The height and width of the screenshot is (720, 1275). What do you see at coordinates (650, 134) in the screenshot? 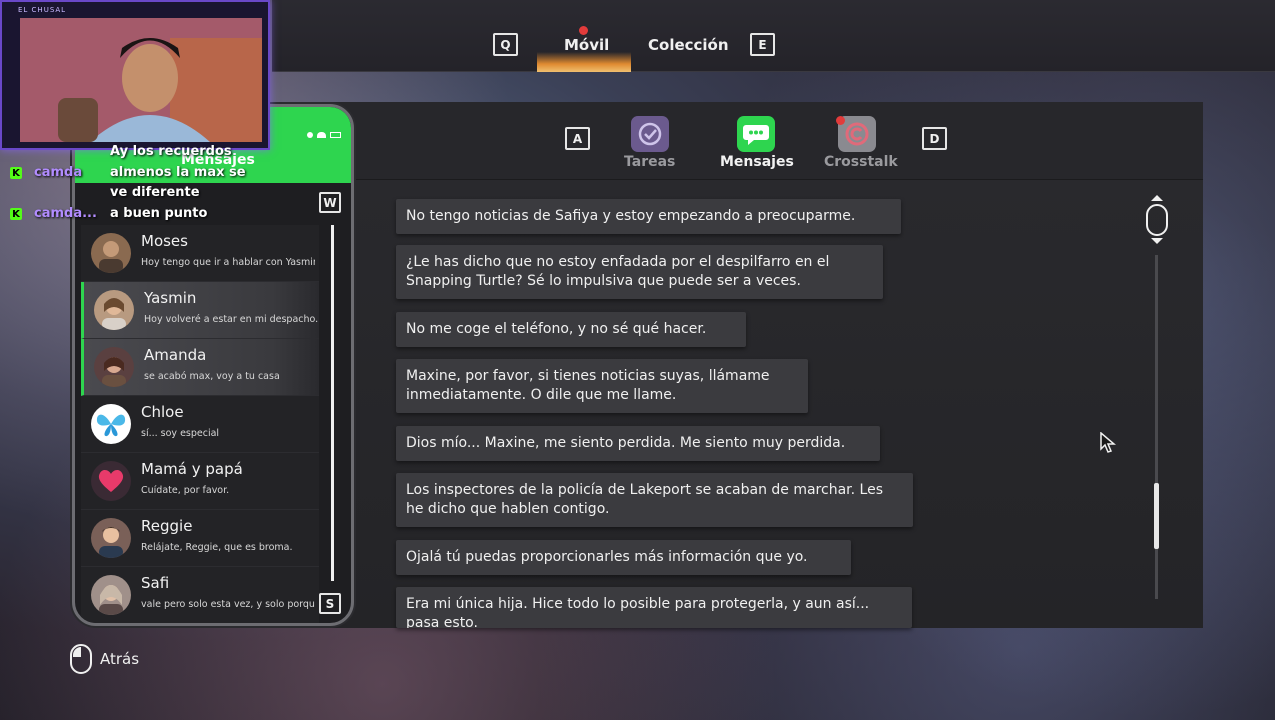
I see `tasks-icon` at bounding box center [650, 134].